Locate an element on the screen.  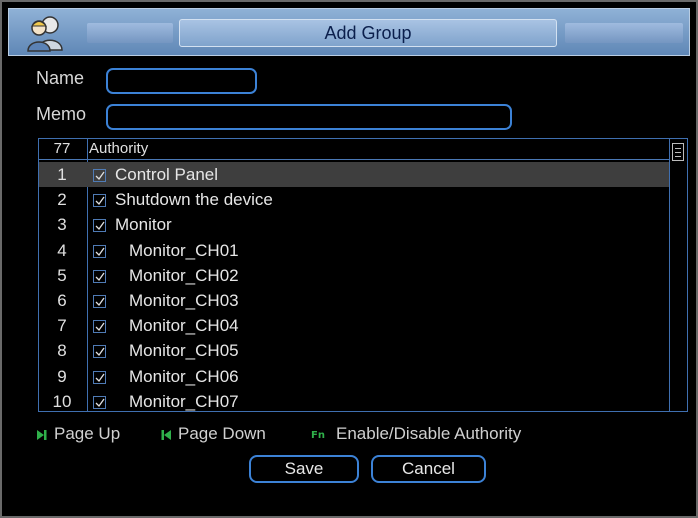
row-number: 5 is located at coordinates (62, 275).